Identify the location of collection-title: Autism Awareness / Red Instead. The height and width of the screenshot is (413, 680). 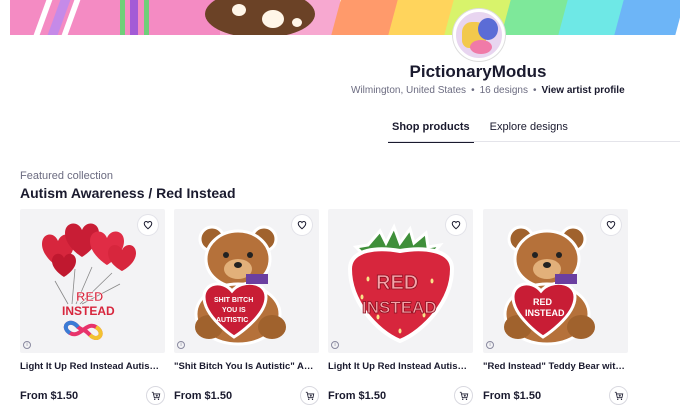
(128, 193).